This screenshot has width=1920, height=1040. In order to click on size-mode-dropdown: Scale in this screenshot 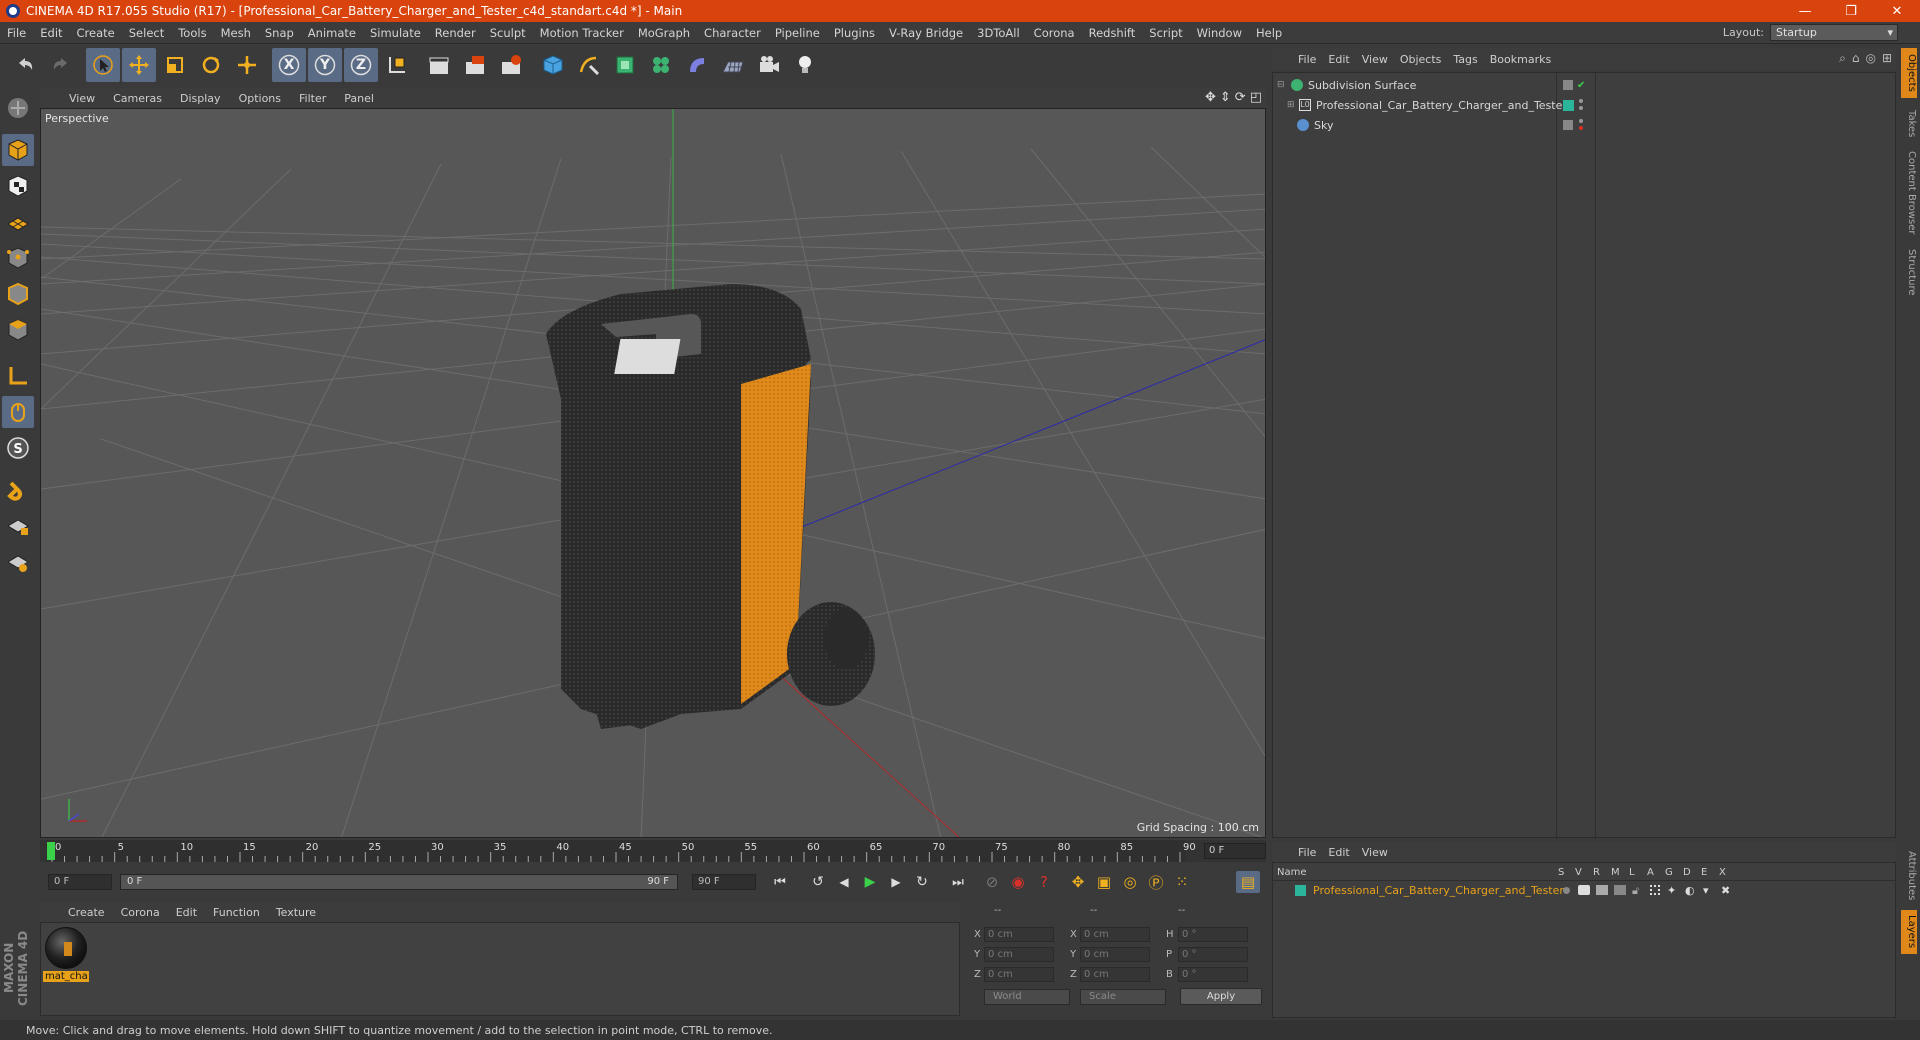, I will do `click(1123, 997)`.